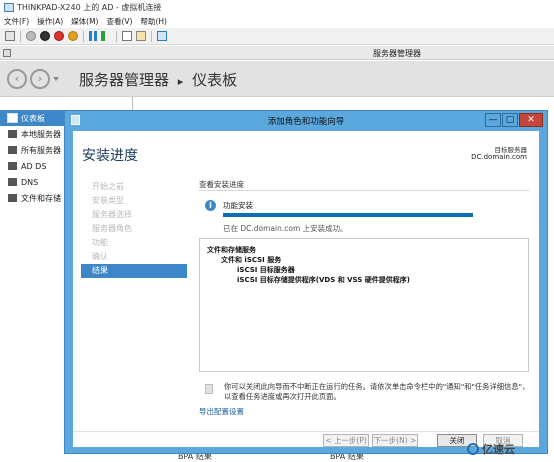 The width and height of the screenshot is (554, 462). I want to click on close-window-button: ✕, so click(531, 120).